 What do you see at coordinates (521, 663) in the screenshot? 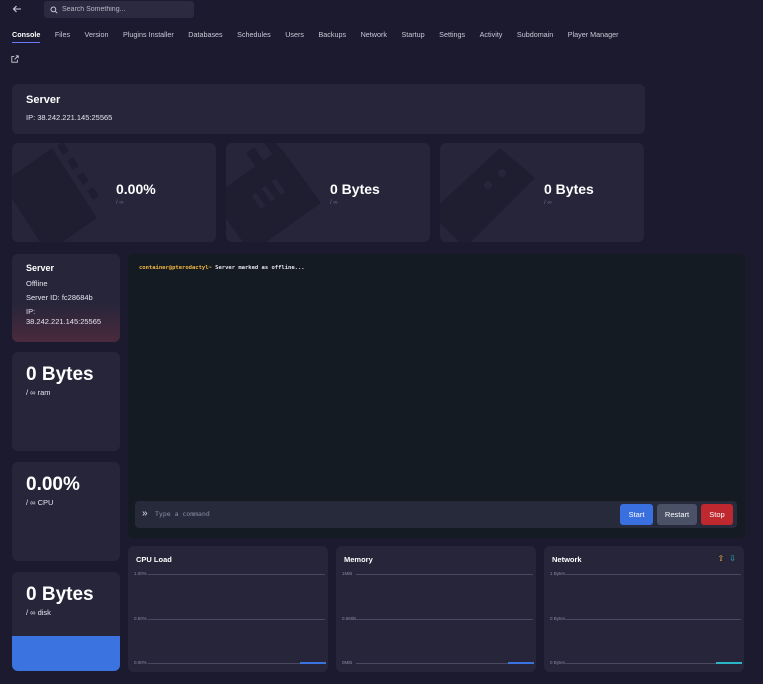
I see `memory-graph-line` at bounding box center [521, 663].